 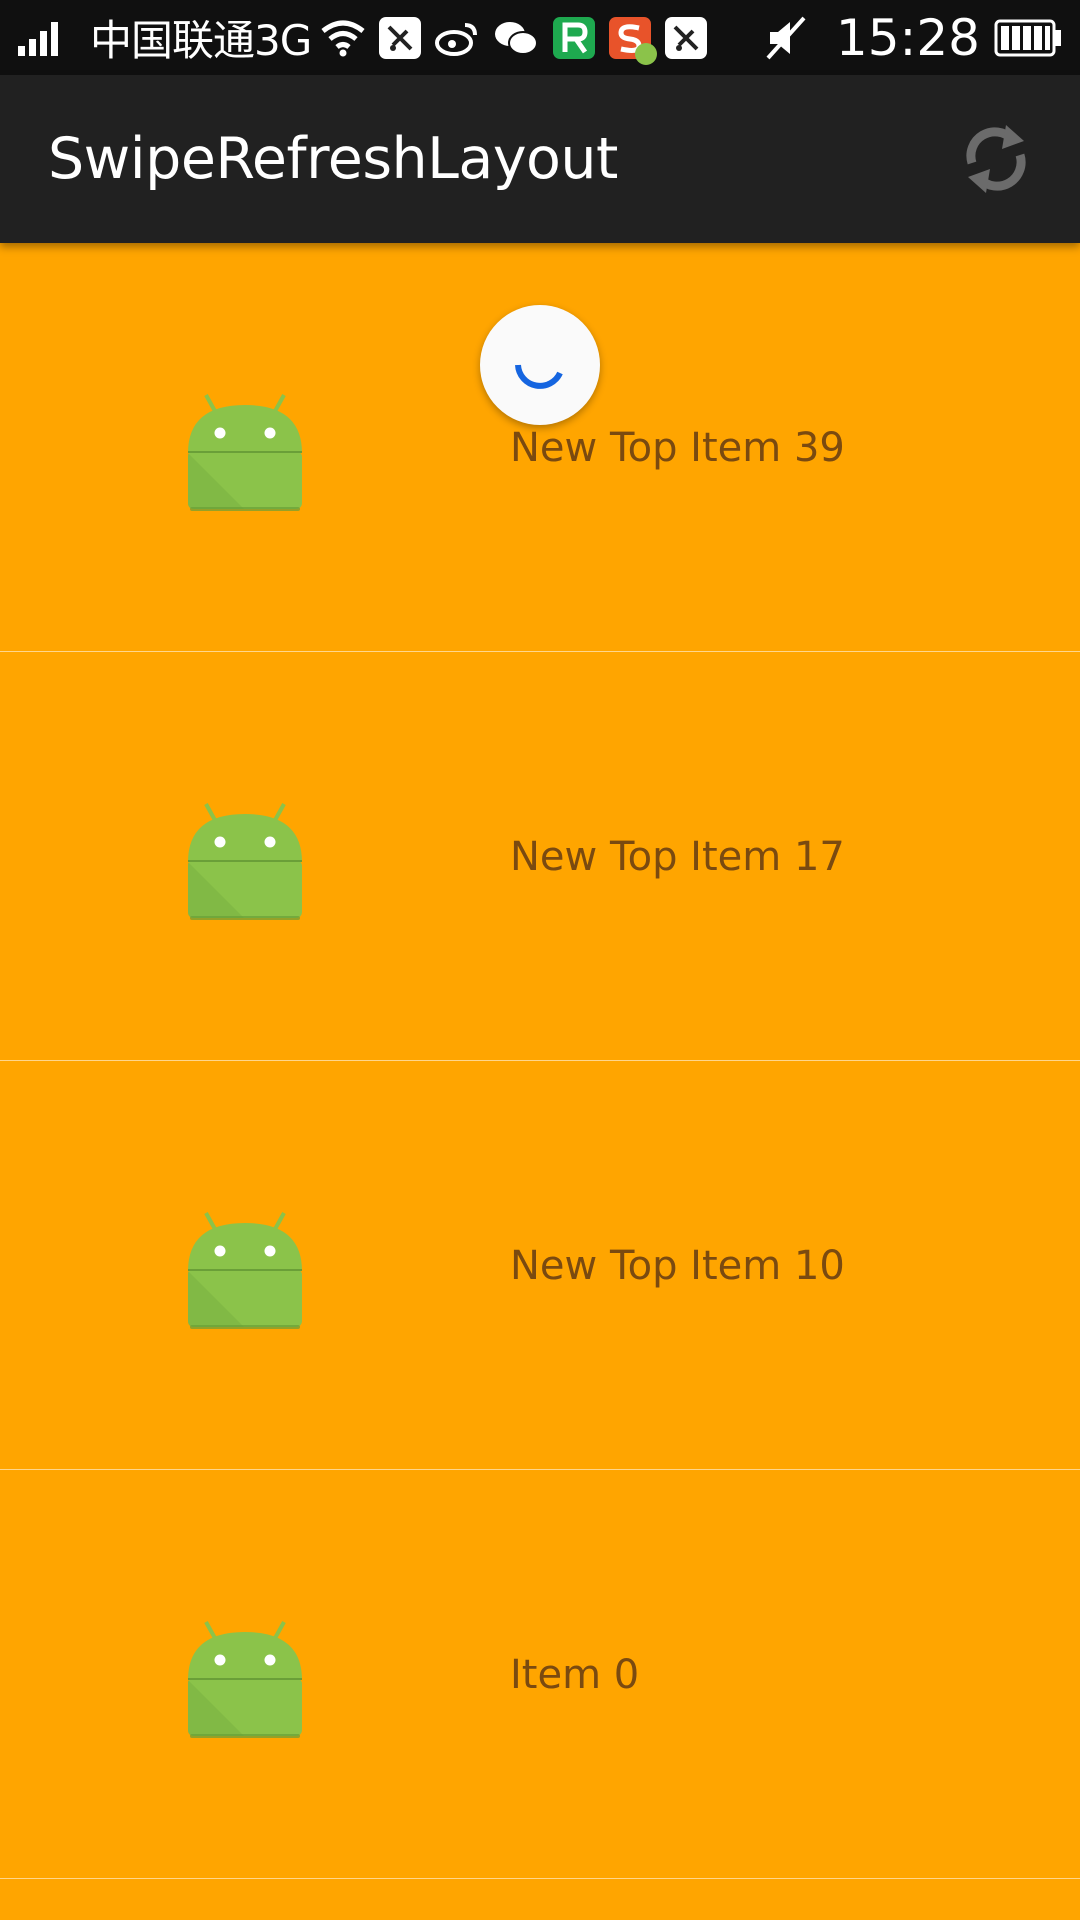 What do you see at coordinates (1028, 38) in the screenshot?
I see `battery-icon` at bounding box center [1028, 38].